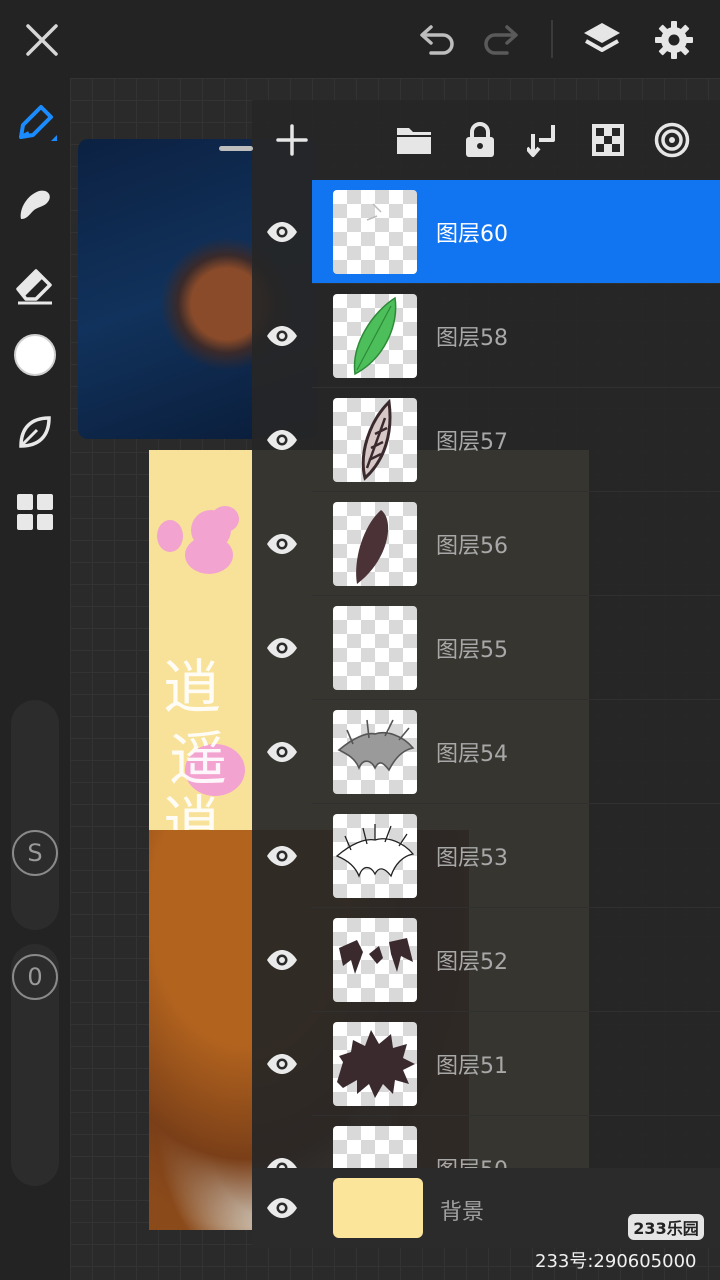 The image size is (720, 1280). I want to click on grid-menu-icon, so click(35, 512).